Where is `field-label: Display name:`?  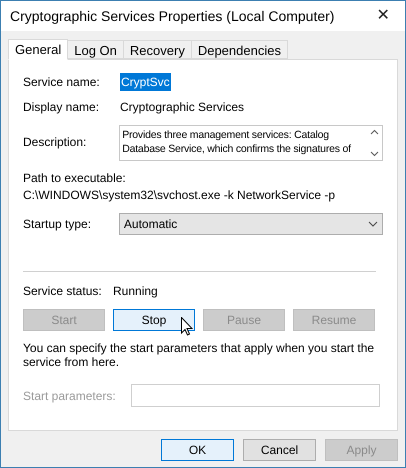
field-label: Display name: is located at coordinates (61, 107).